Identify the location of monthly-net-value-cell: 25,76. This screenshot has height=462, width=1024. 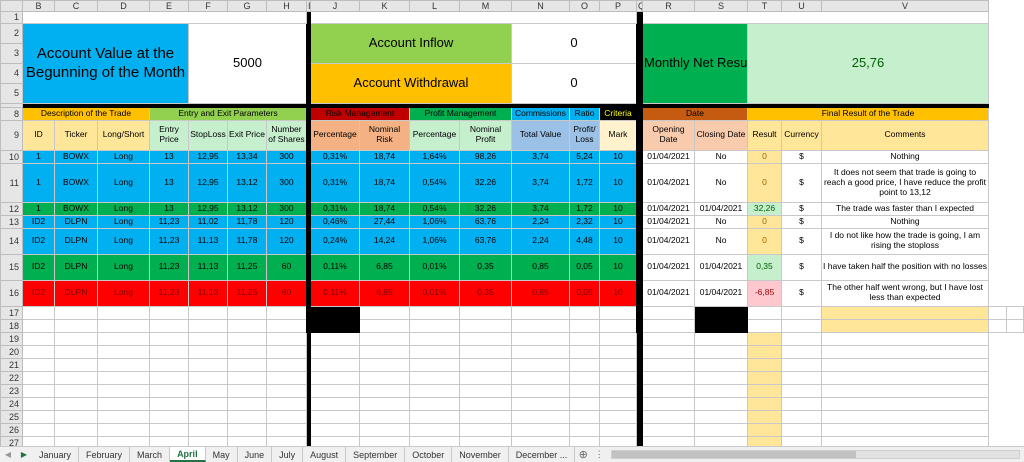
(868, 63).